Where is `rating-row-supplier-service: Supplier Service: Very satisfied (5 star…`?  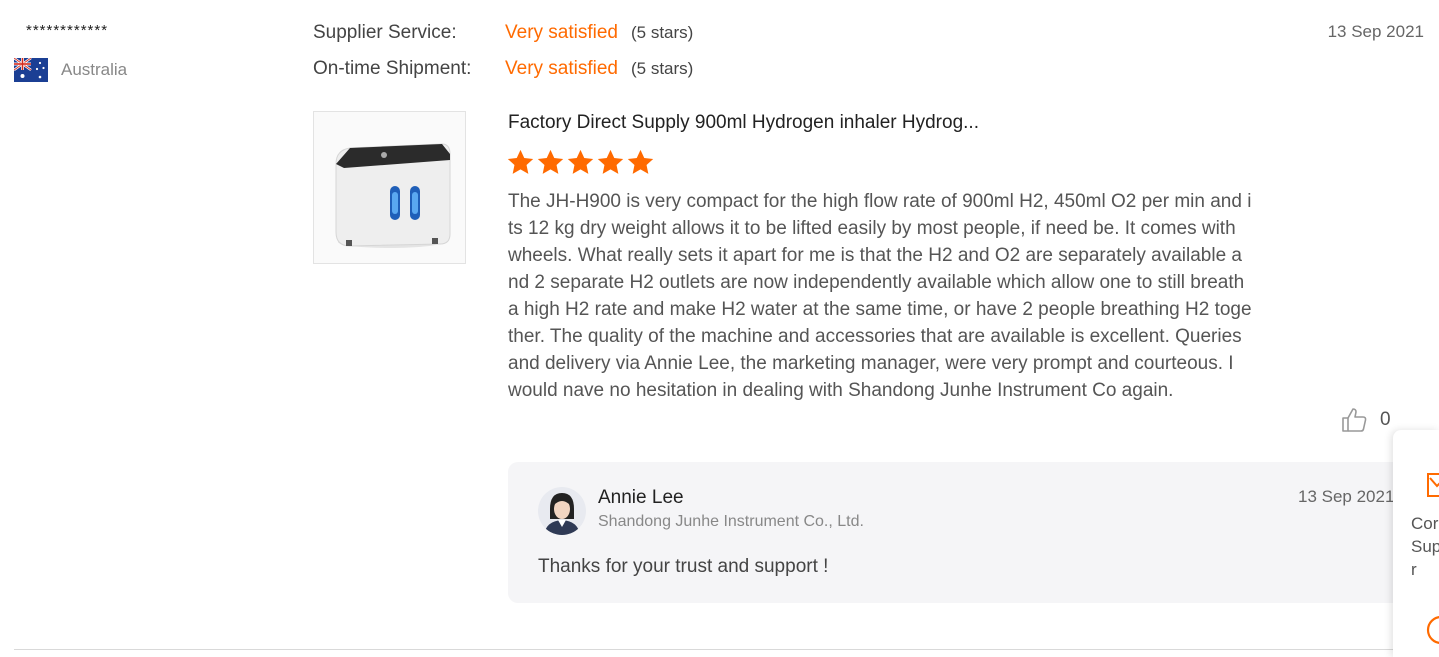
rating-row-supplier-service: Supplier Service: Very satisfied (5 star… is located at coordinates (503, 33).